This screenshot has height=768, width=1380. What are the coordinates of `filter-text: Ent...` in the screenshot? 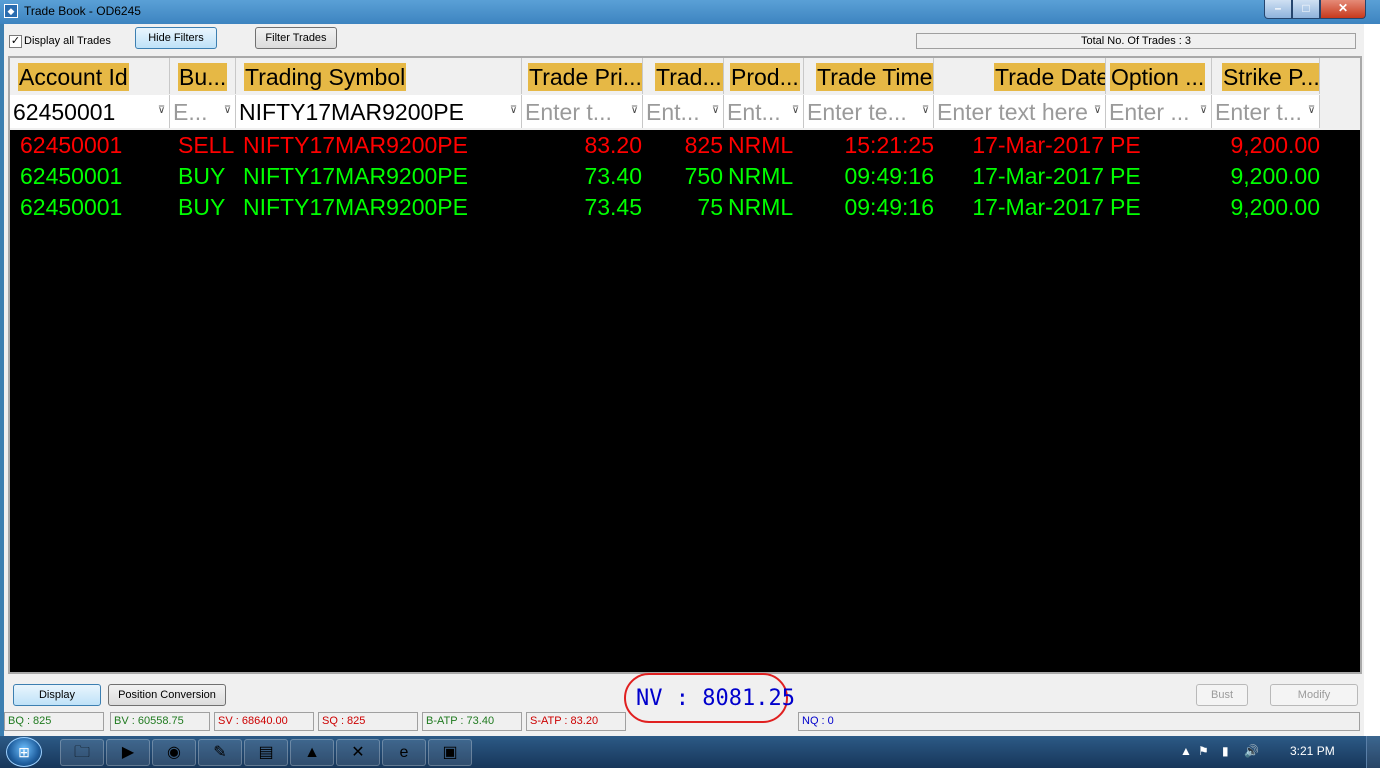 It's located at (754, 112).